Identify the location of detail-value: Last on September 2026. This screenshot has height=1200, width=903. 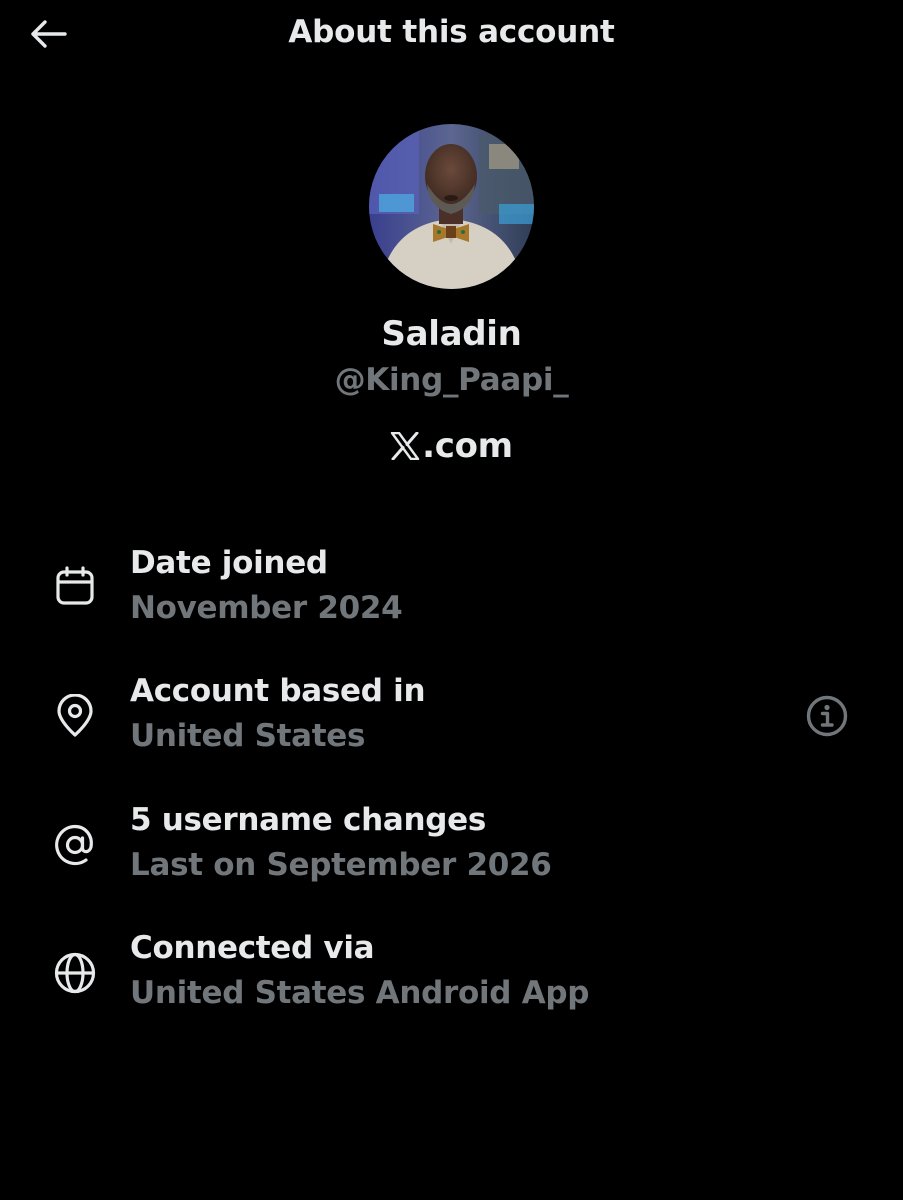
(341, 865).